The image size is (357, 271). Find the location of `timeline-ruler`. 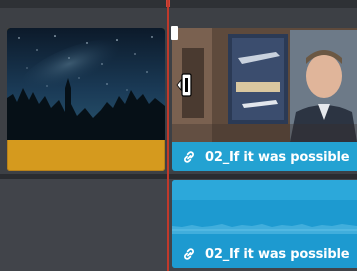

timeline-ruler is located at coordinates (178, 4).